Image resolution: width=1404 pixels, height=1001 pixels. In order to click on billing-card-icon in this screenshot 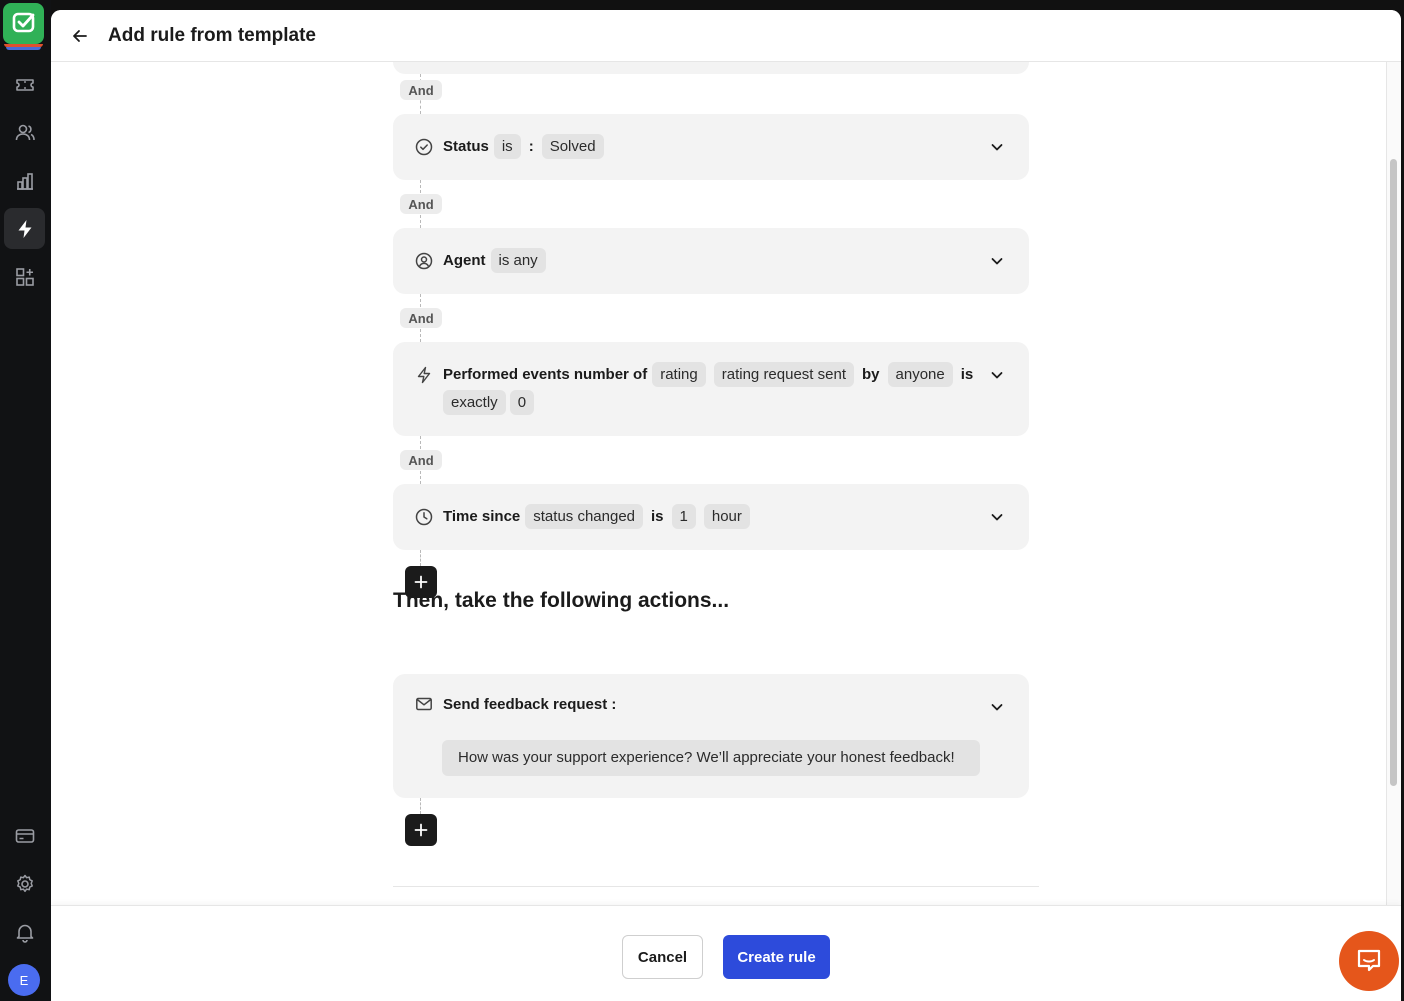, I will do `click(24, 835)`.